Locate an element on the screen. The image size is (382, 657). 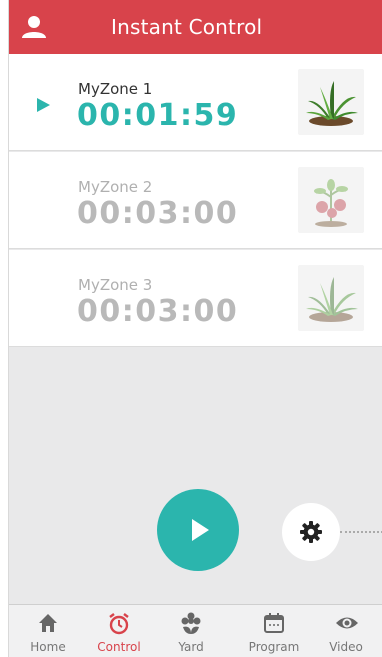
tab-control: Control is located at coordinates (119, 631).